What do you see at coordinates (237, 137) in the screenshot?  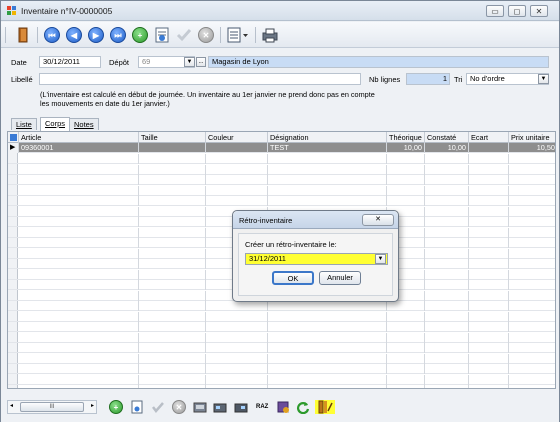 I see `col-couleur: Couleur` at bounding box center [237, 137].